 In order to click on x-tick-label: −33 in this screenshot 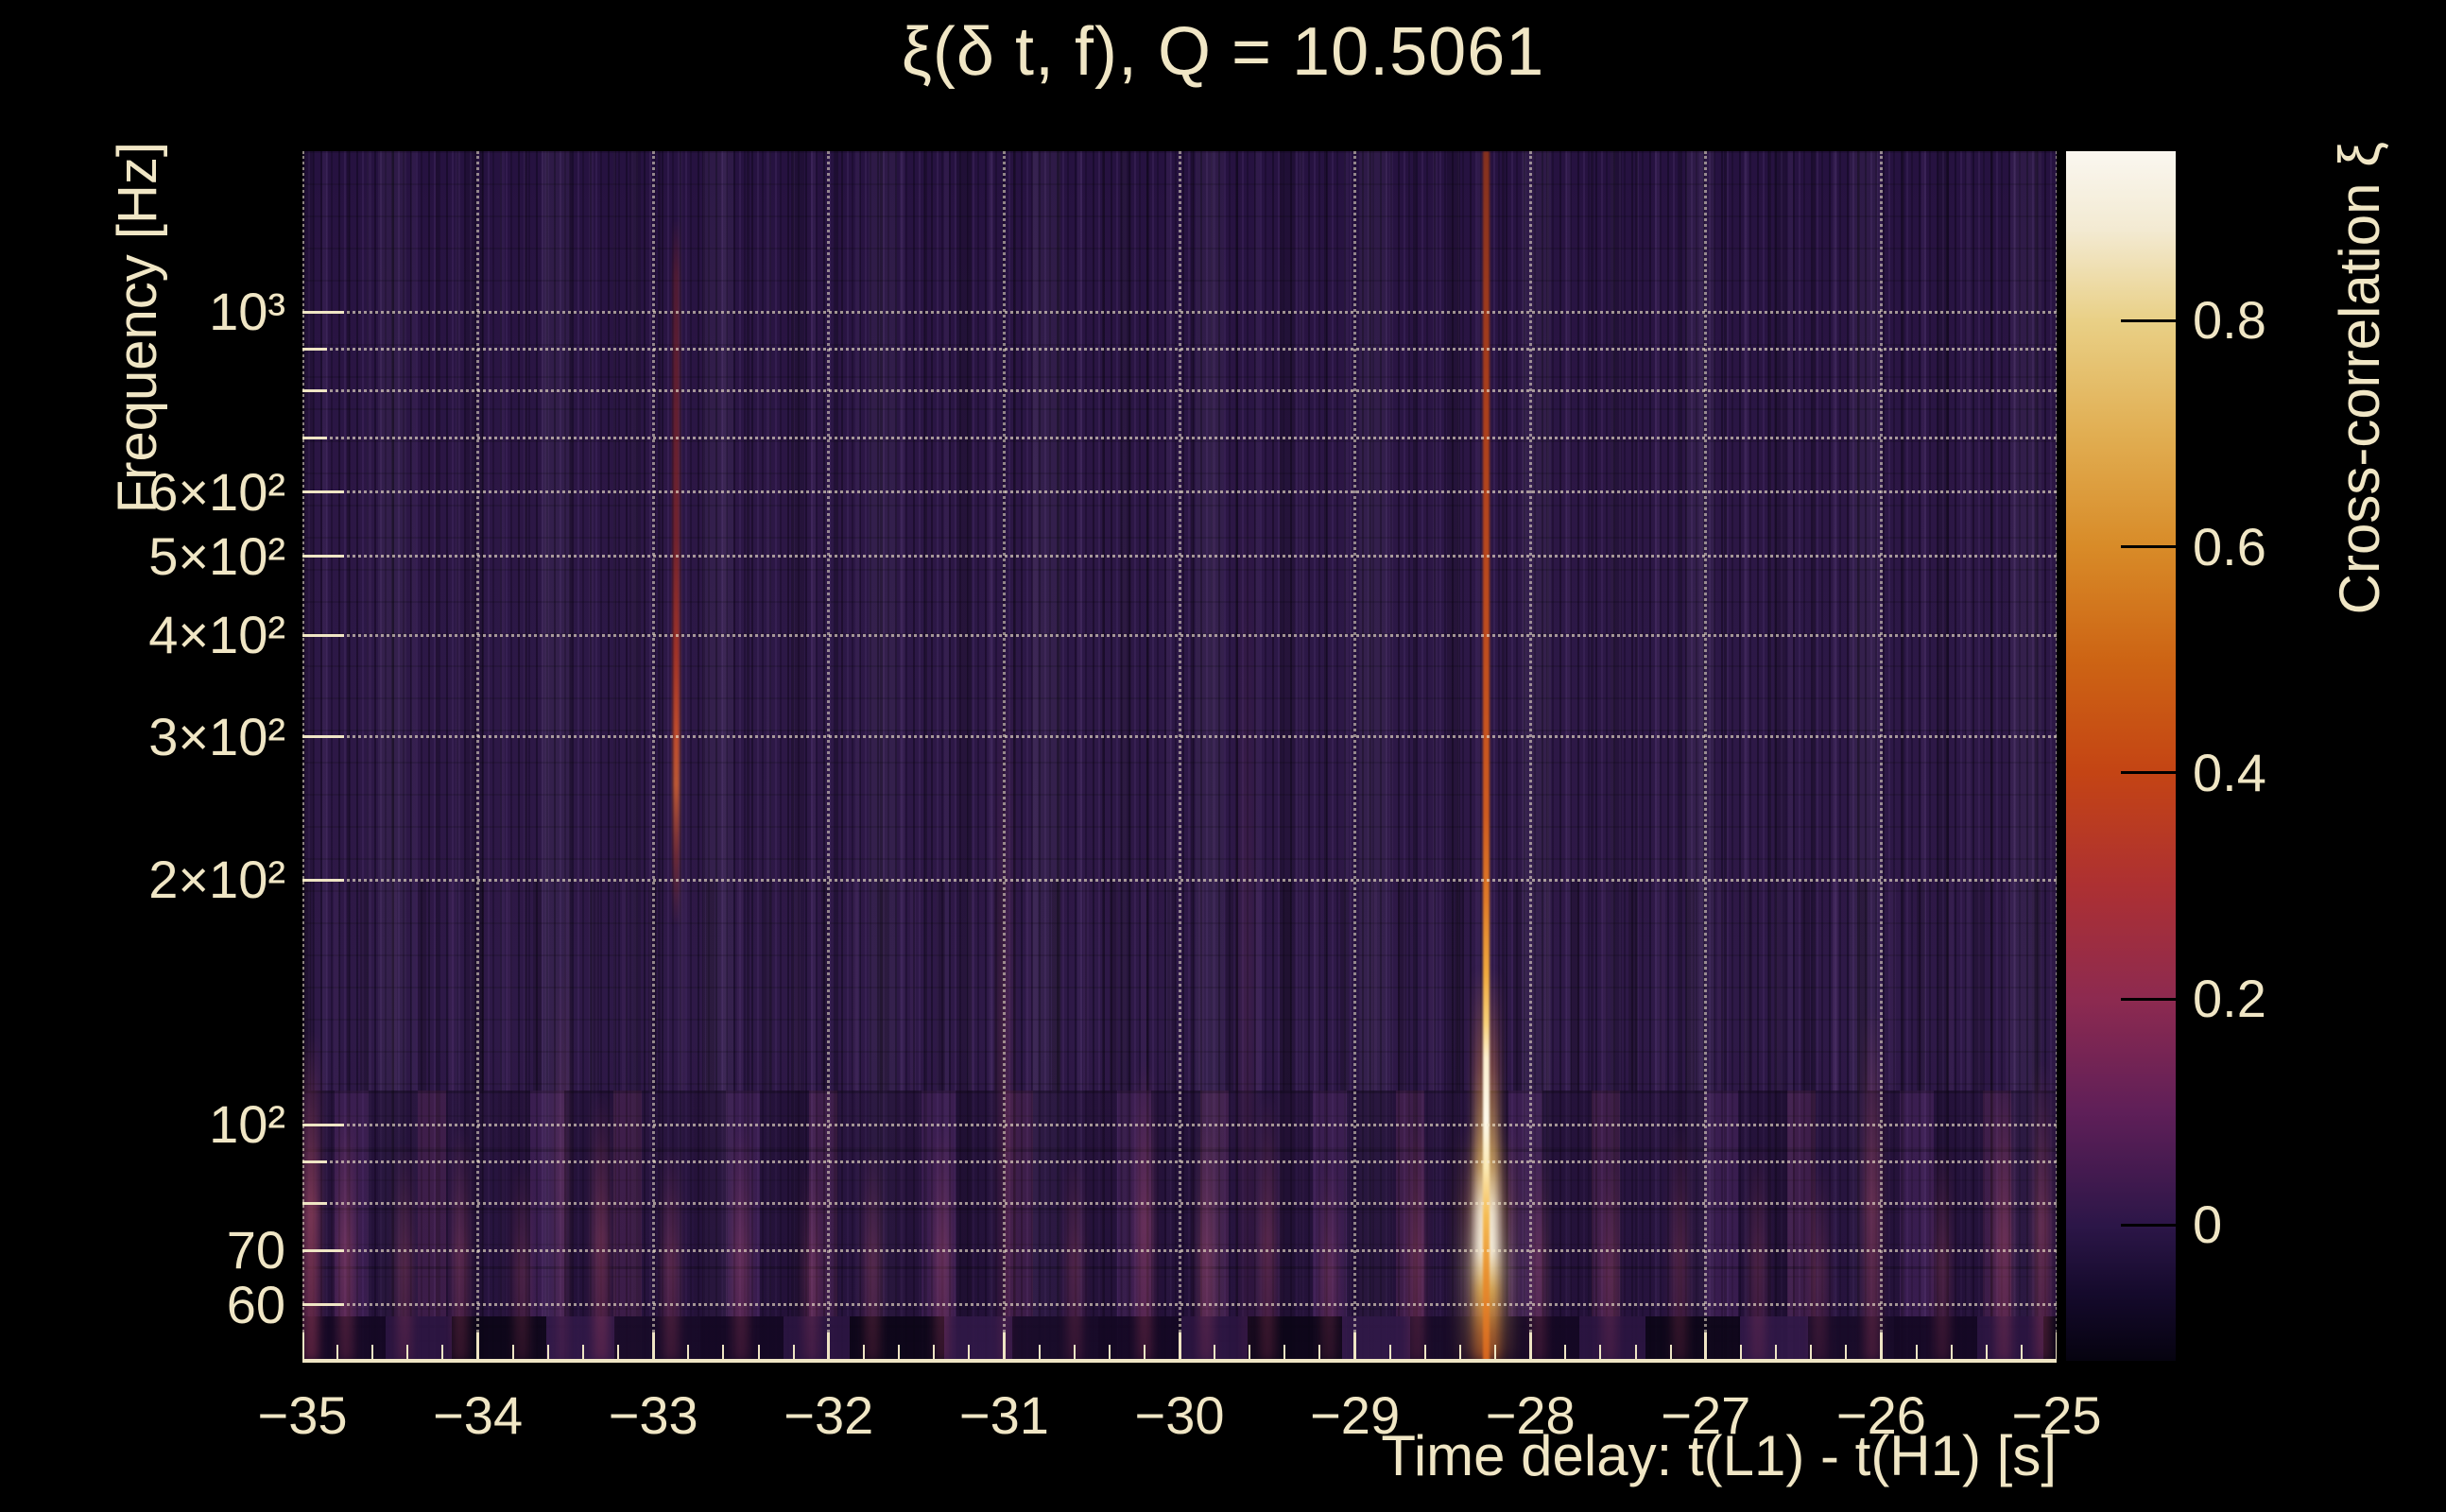, I will do `click(653, 1415)`.